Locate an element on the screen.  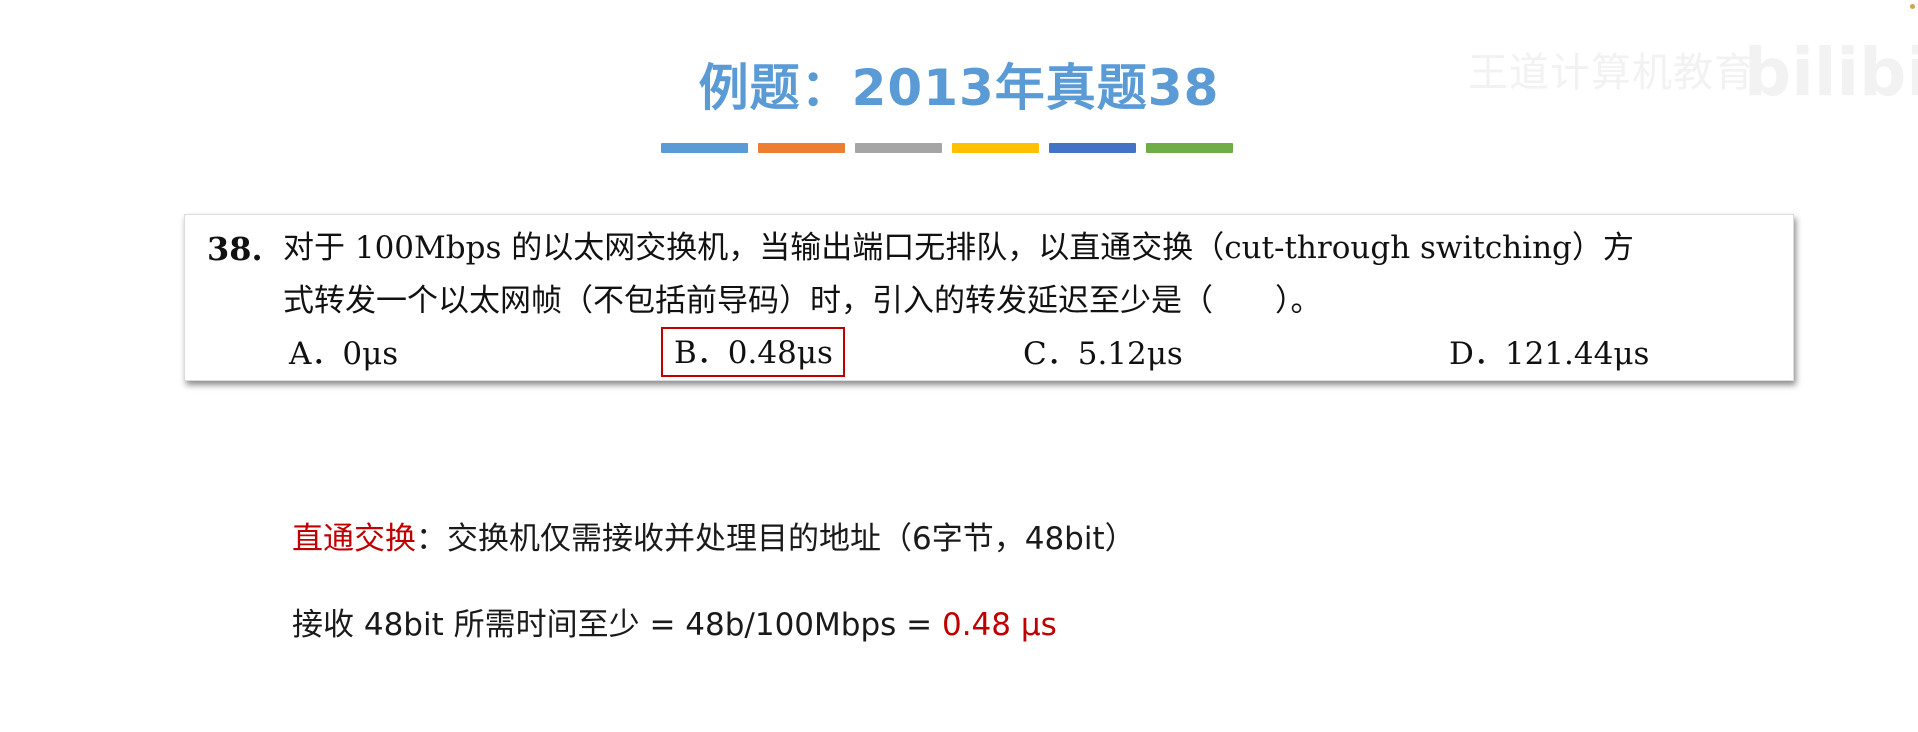
option-b-highlighted: B．0.48μs is located at coordinates (753, 352).